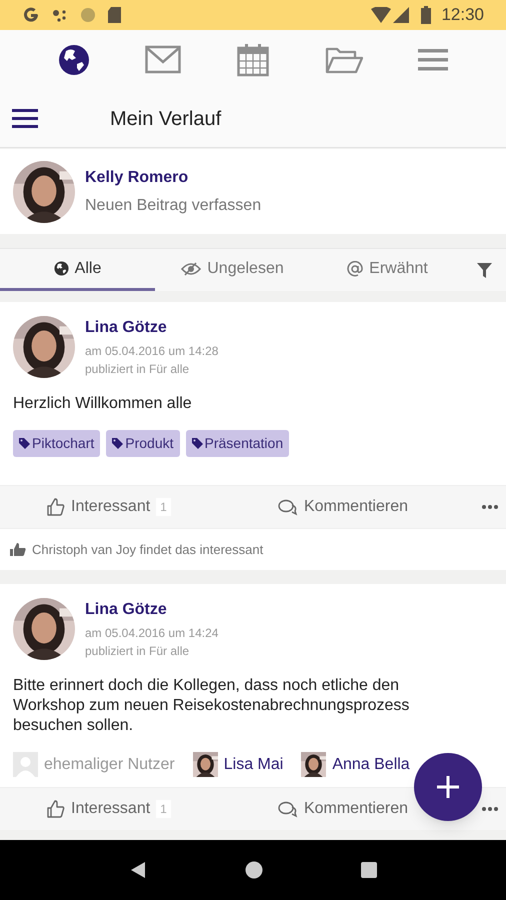 This screenshot has width=506, height=900. What do you see at coordinates (114, 15) in the screenshot?
I see `sd-card-icon` at bounding box center [114, 15].